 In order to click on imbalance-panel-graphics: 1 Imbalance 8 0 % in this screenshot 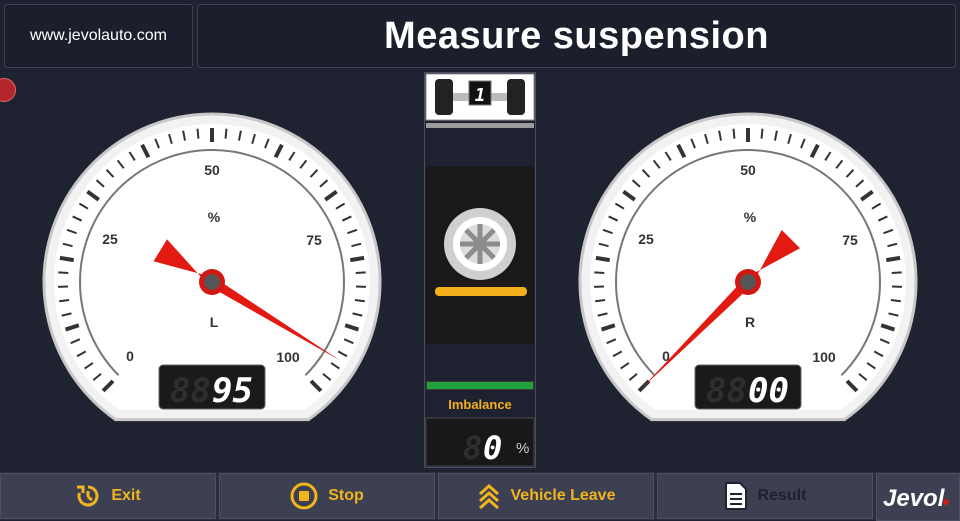, I will do `click(480, 270)`.